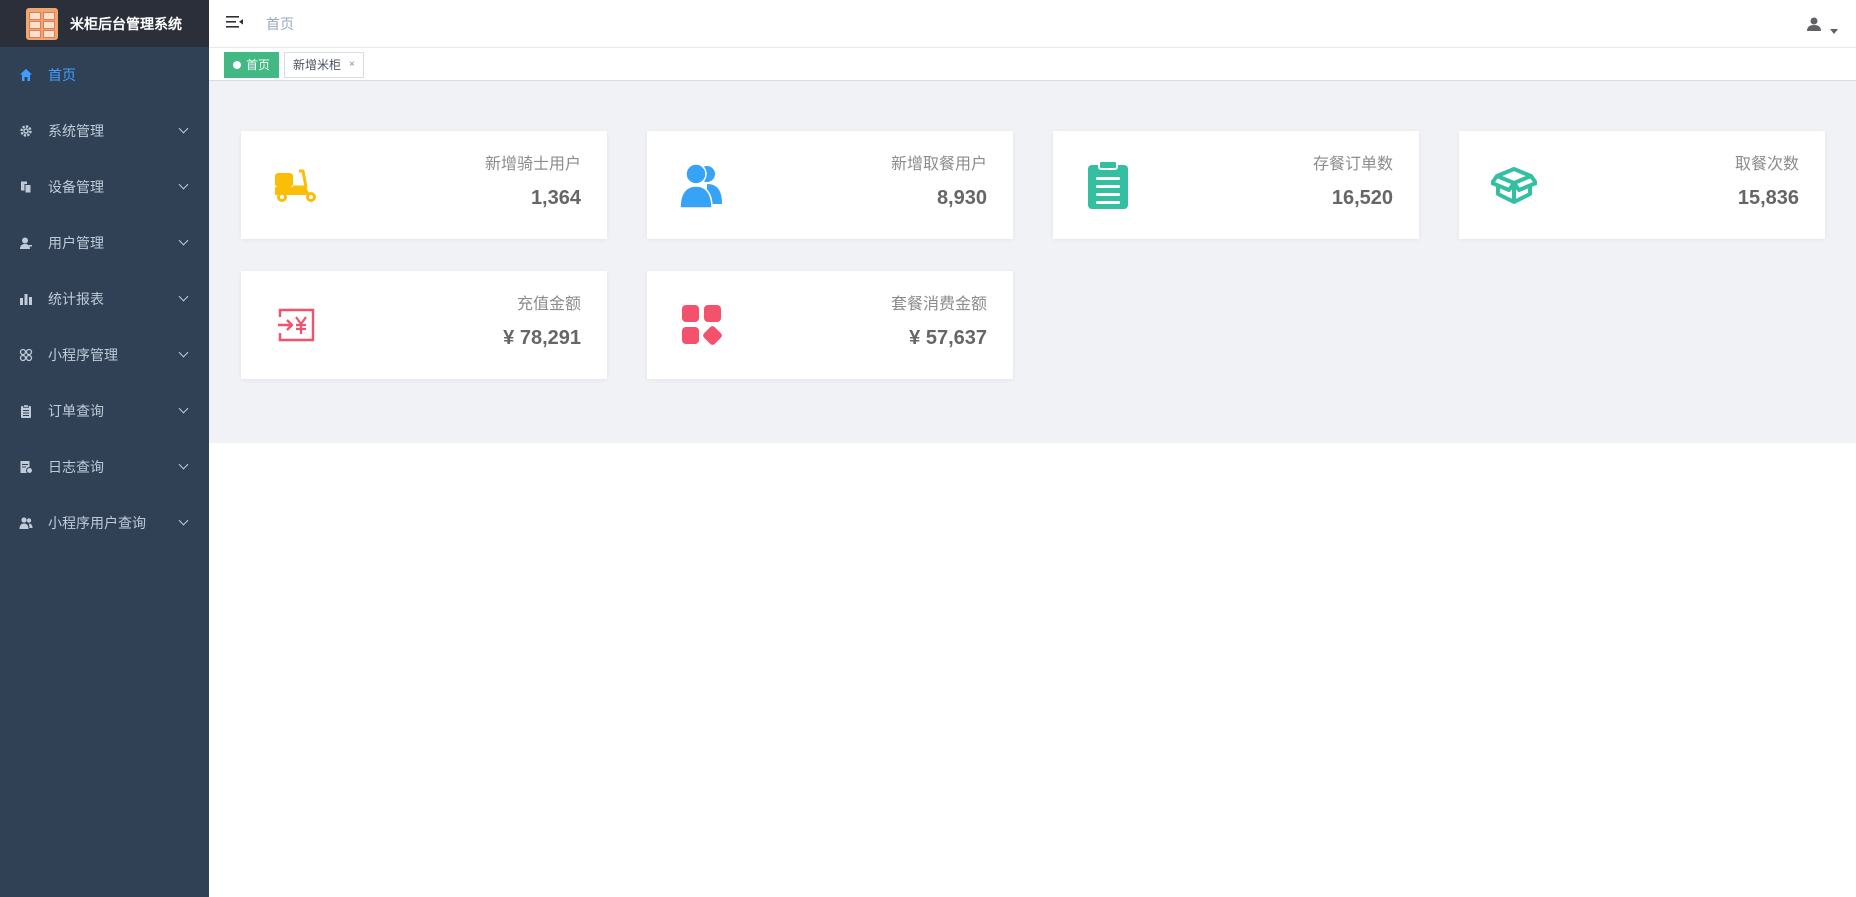  What do you see at coordinates (1352, 164) in the screenshot?
I see `stat-label: 存餐订单数` at bounding box center [1352, 164].